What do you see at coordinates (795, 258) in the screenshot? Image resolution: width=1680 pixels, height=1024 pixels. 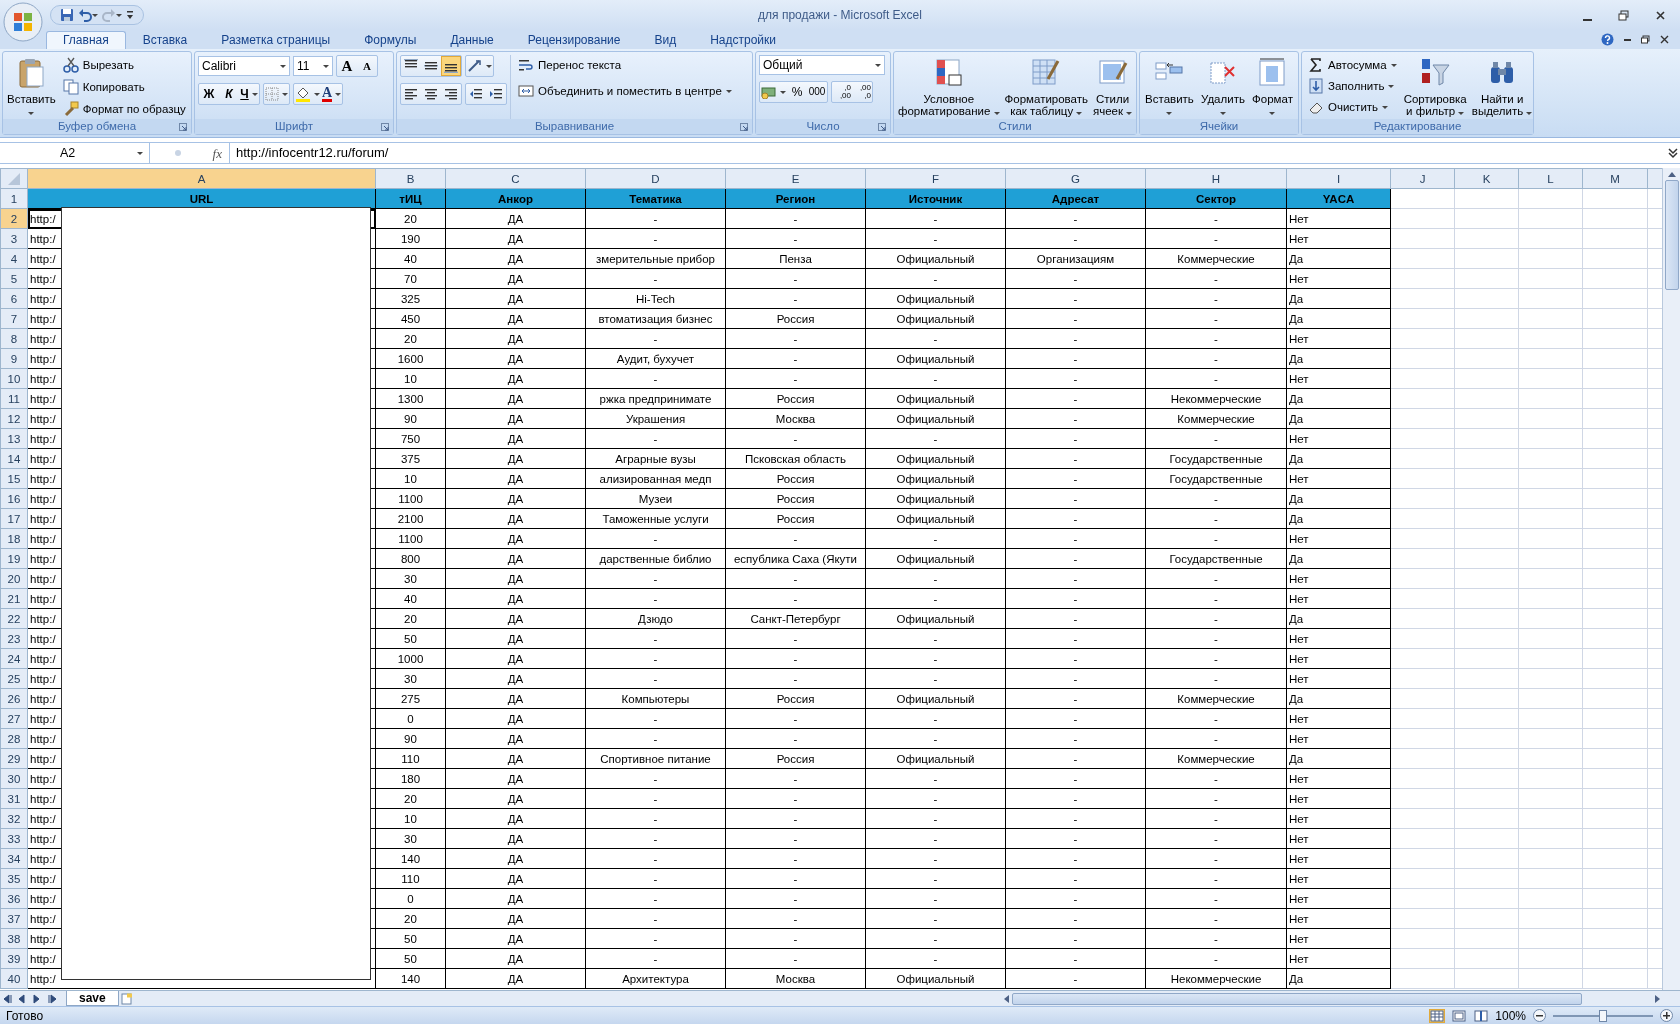 I see `table-cell: Пенза` at bounding box center [795, 258].